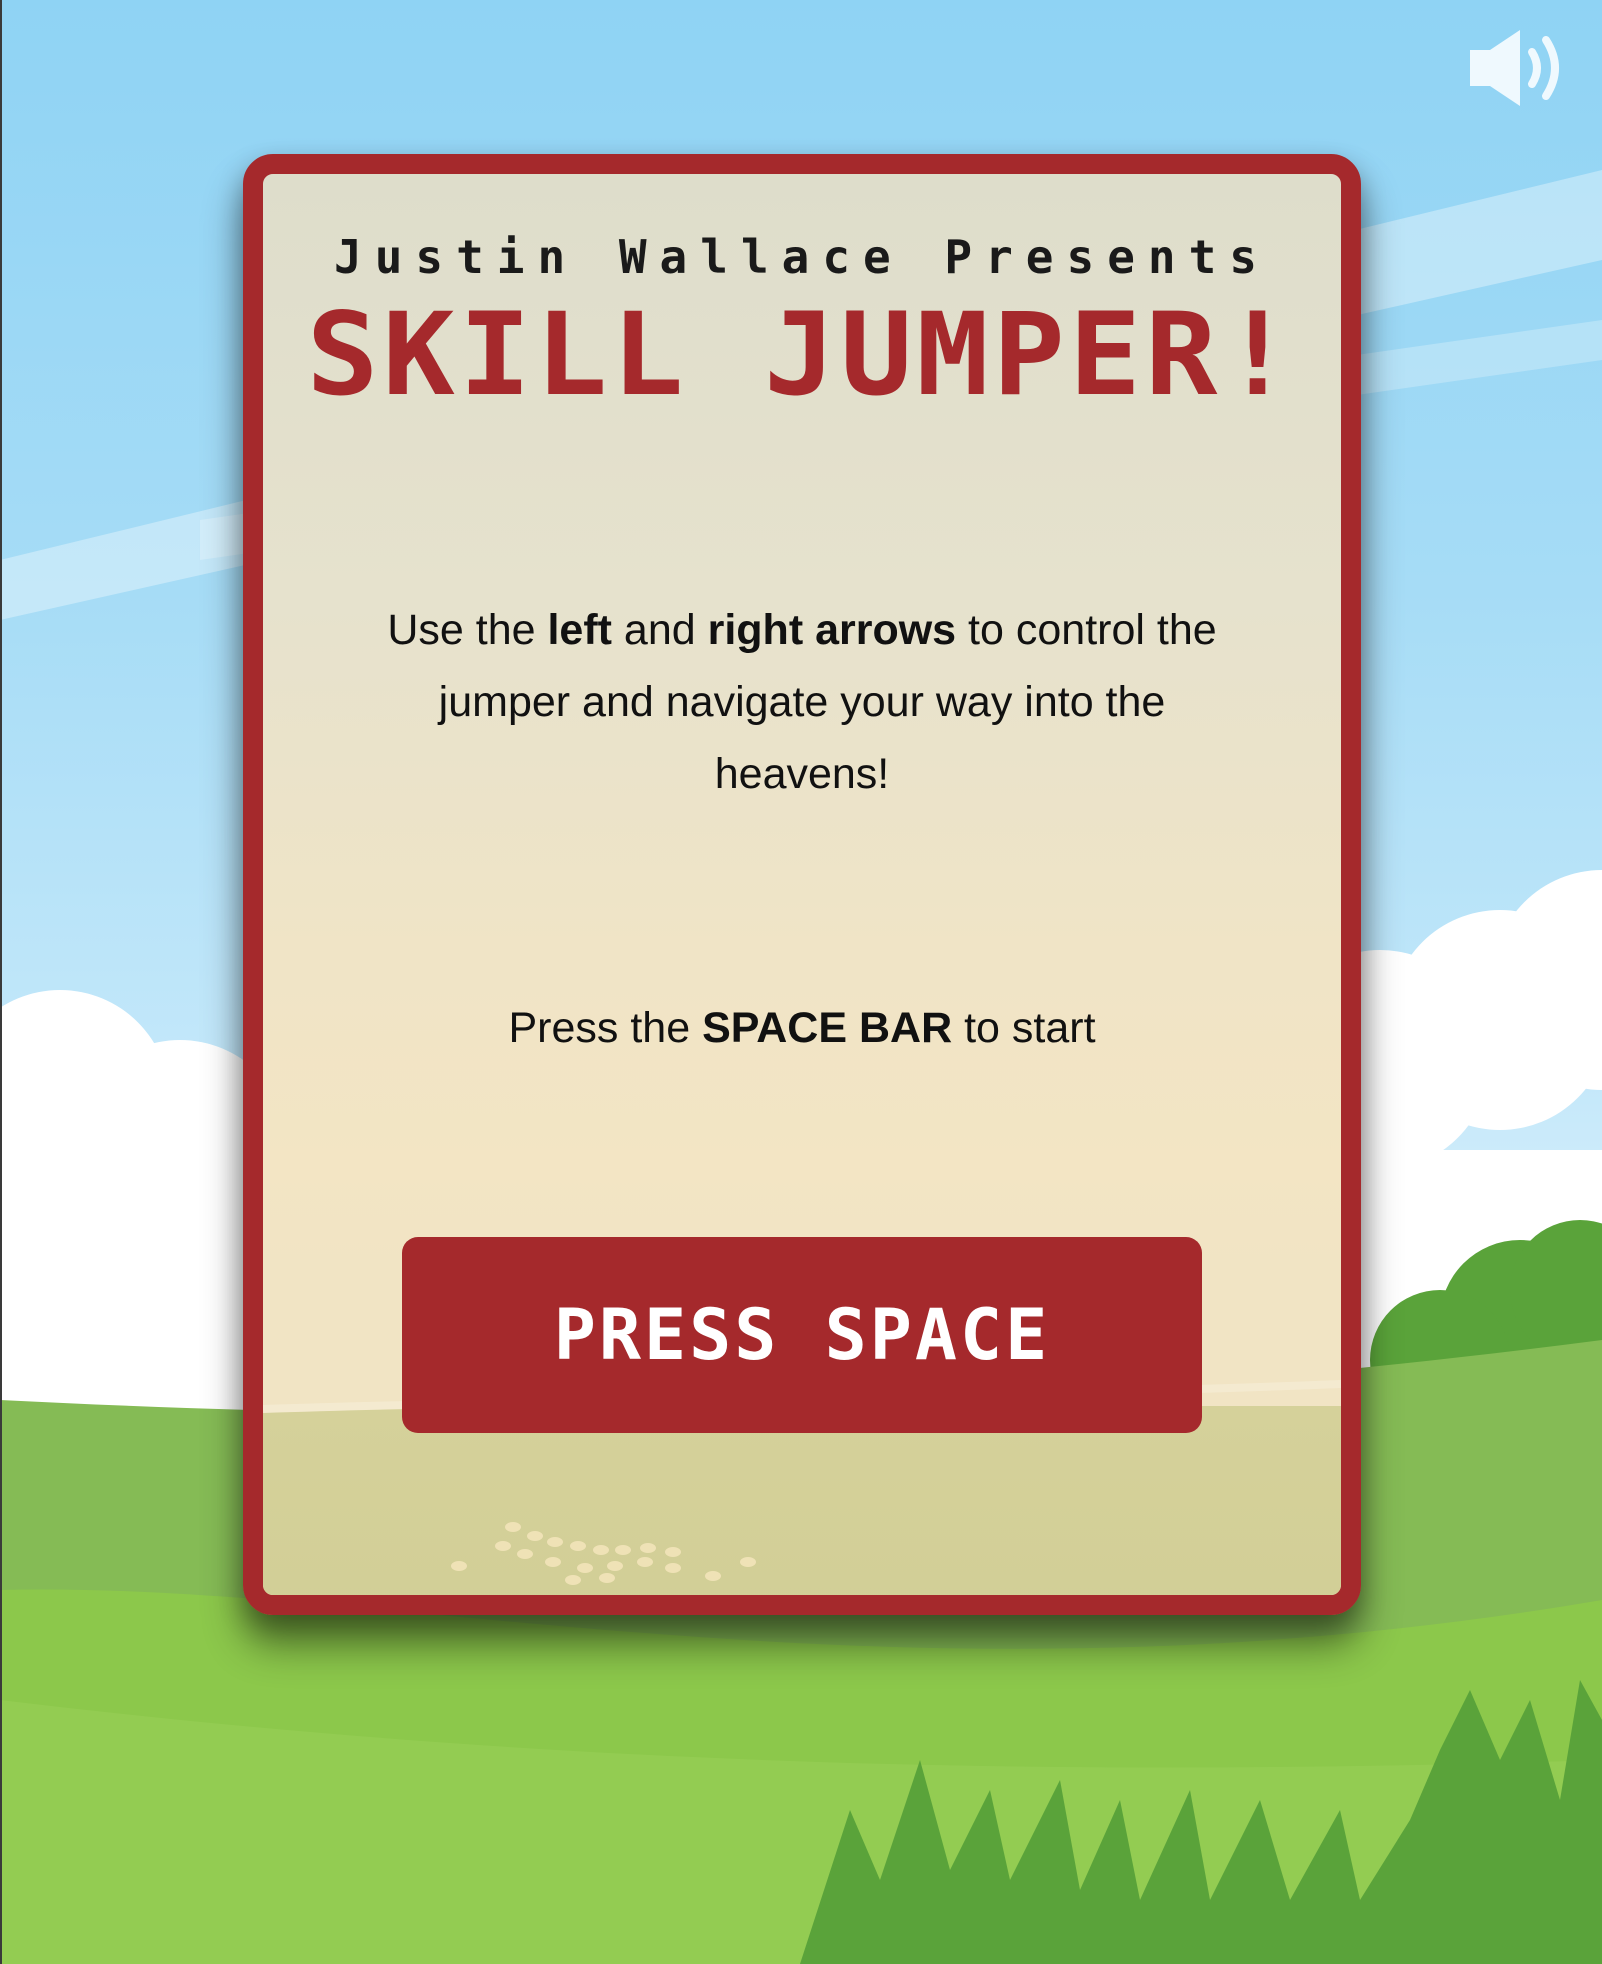 The image size is (1602, 1964). I want to click on presenter-credit: Justin Wallace Presents, so click(802, 257).